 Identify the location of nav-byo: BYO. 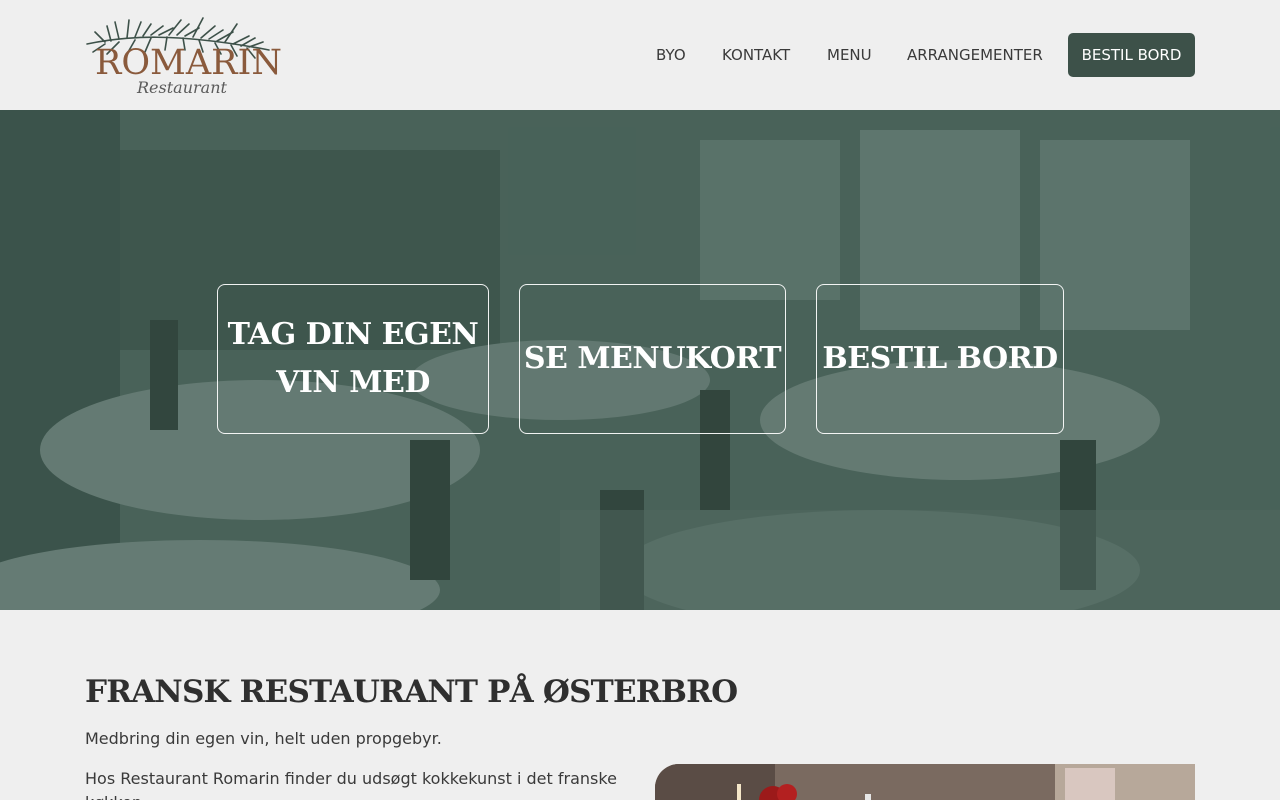
(671, 55).